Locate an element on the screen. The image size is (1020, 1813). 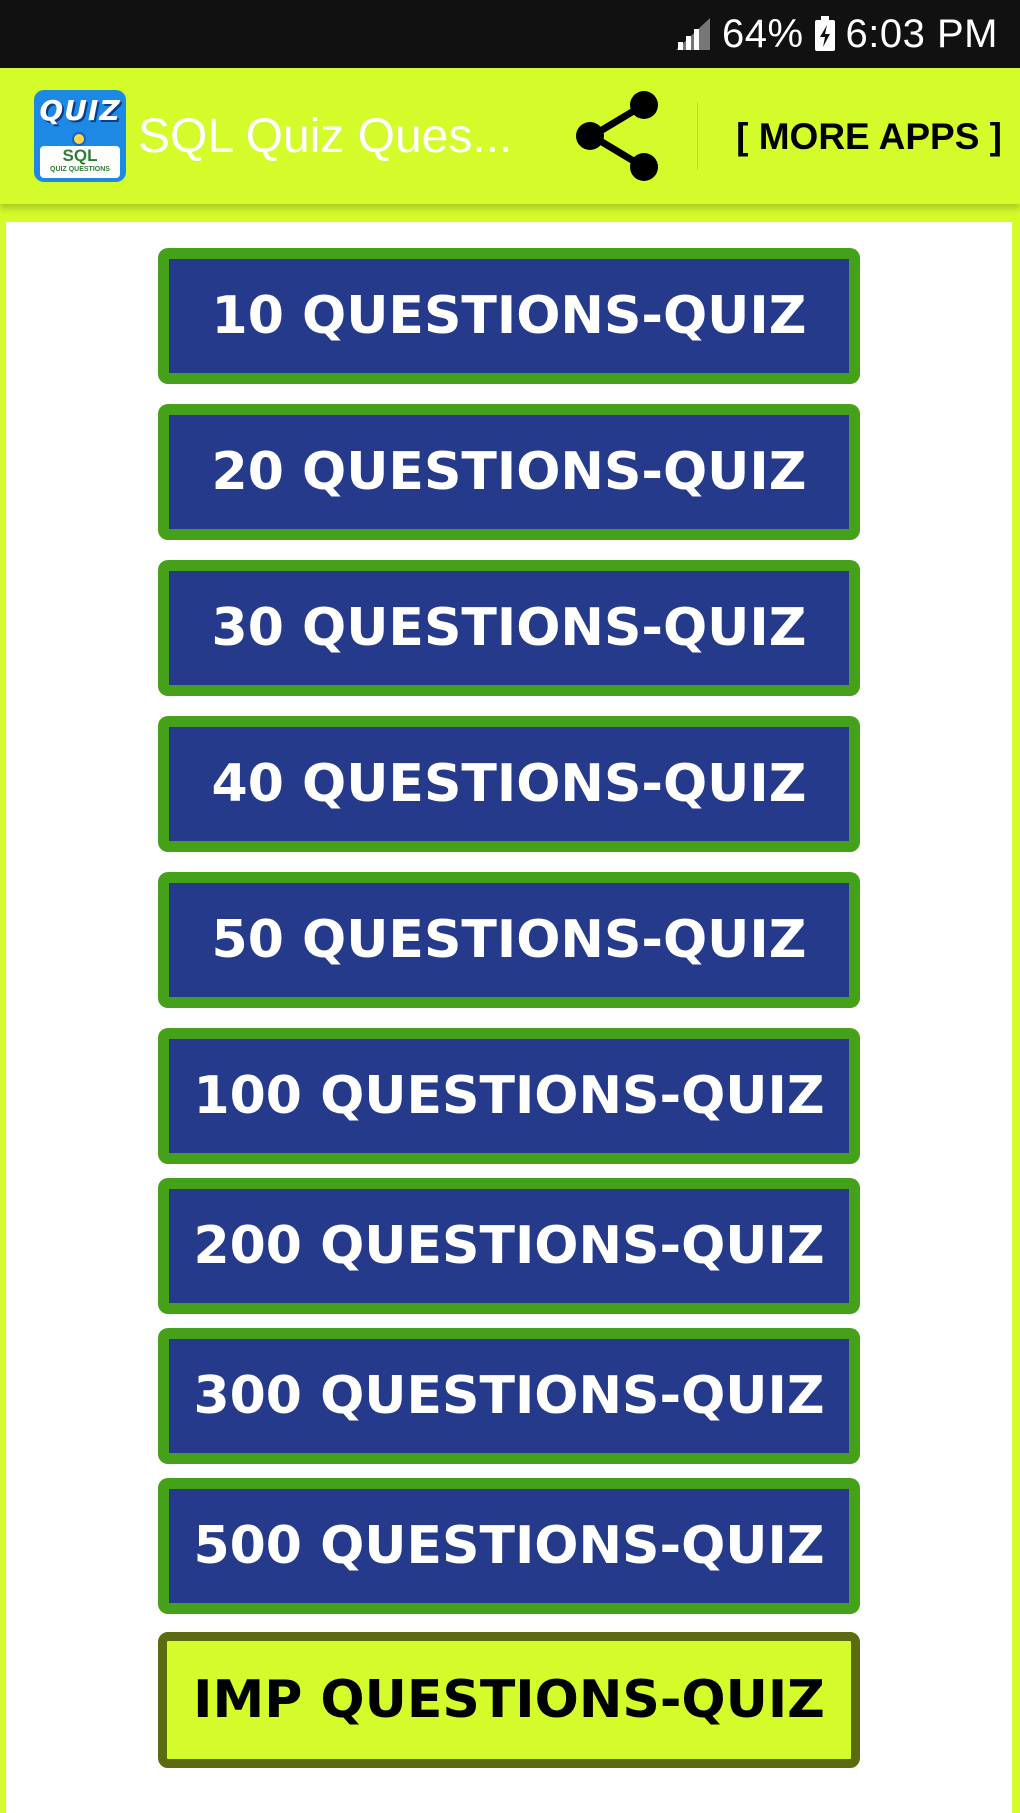
logo-card: SQL QUIZ QUESTIONS is located at coordinates (80, 162).